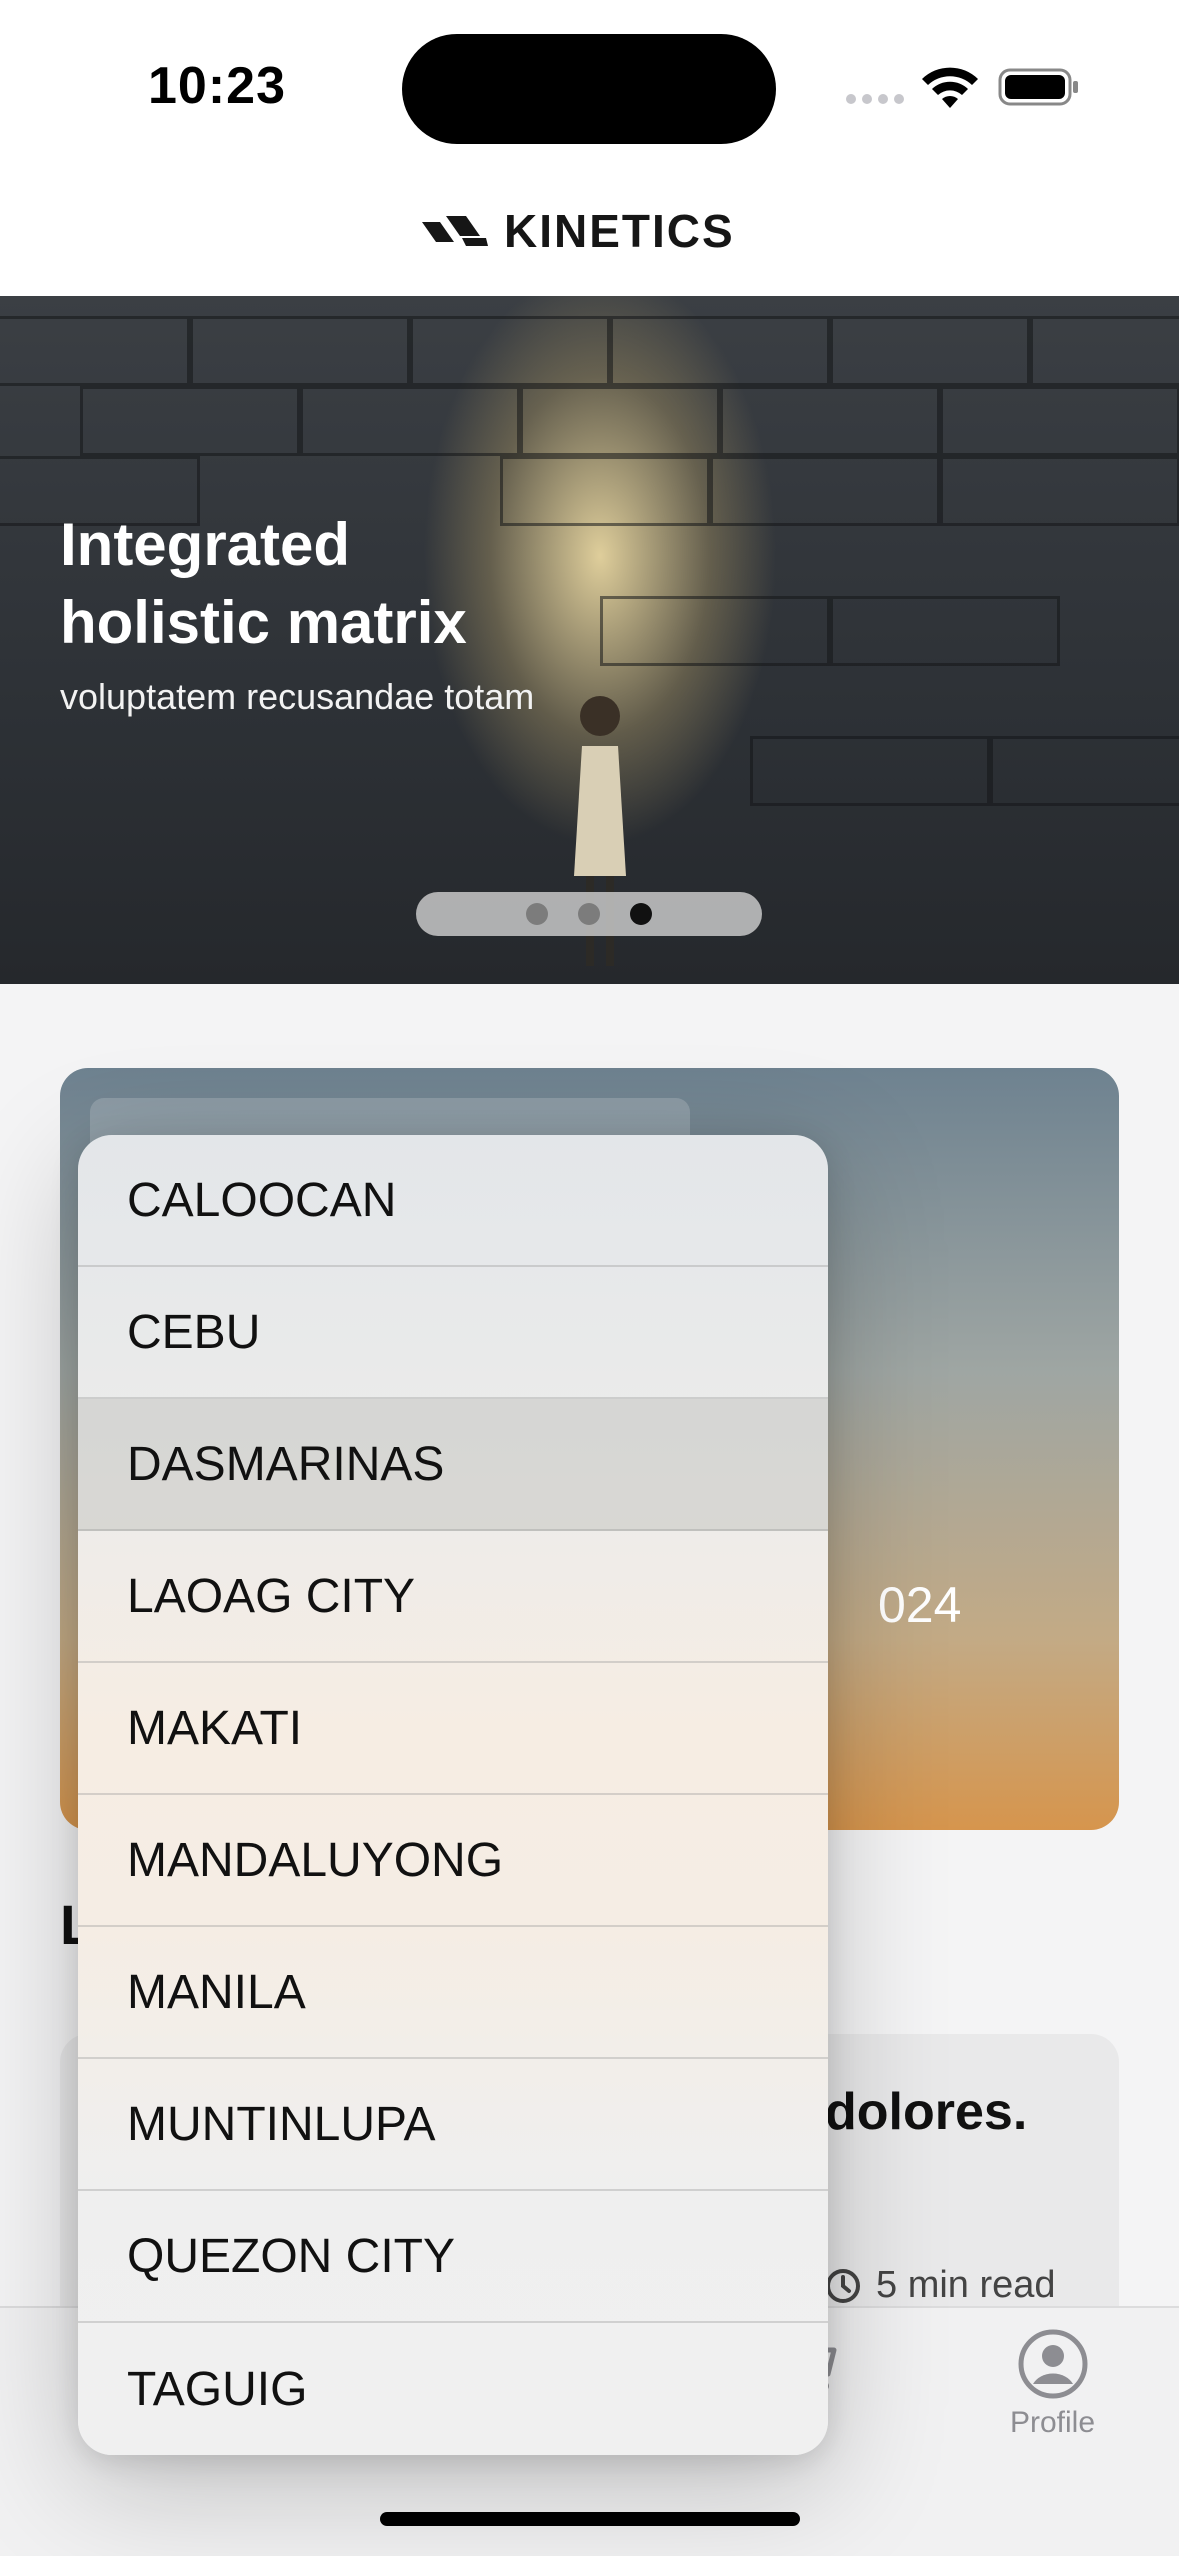  Describe the element at coordinates (1053, 2364) in the screenshot. I see `profile-icon` at that location.